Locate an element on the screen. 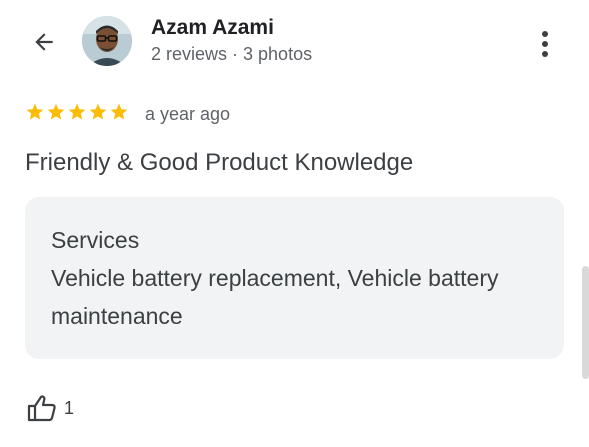 The image size is (589, 447). scrollbar is located at coordinates (585, 322).